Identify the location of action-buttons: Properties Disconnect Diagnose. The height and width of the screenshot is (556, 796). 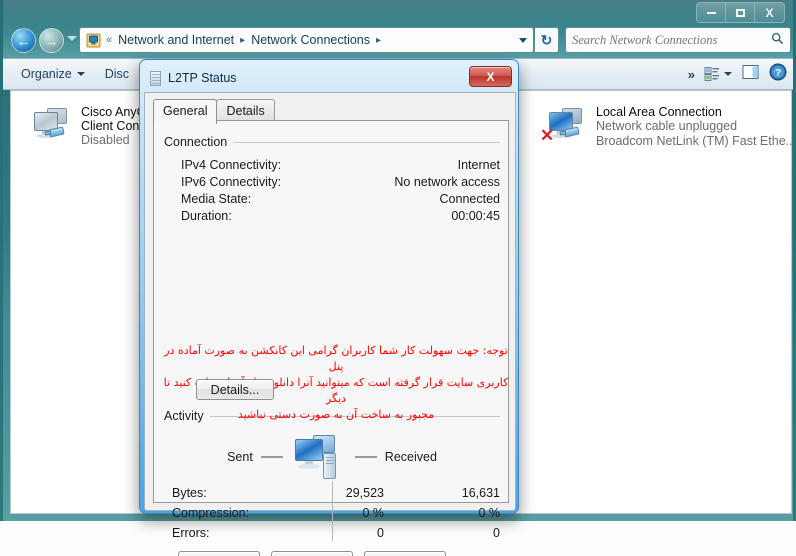
(312, 553).